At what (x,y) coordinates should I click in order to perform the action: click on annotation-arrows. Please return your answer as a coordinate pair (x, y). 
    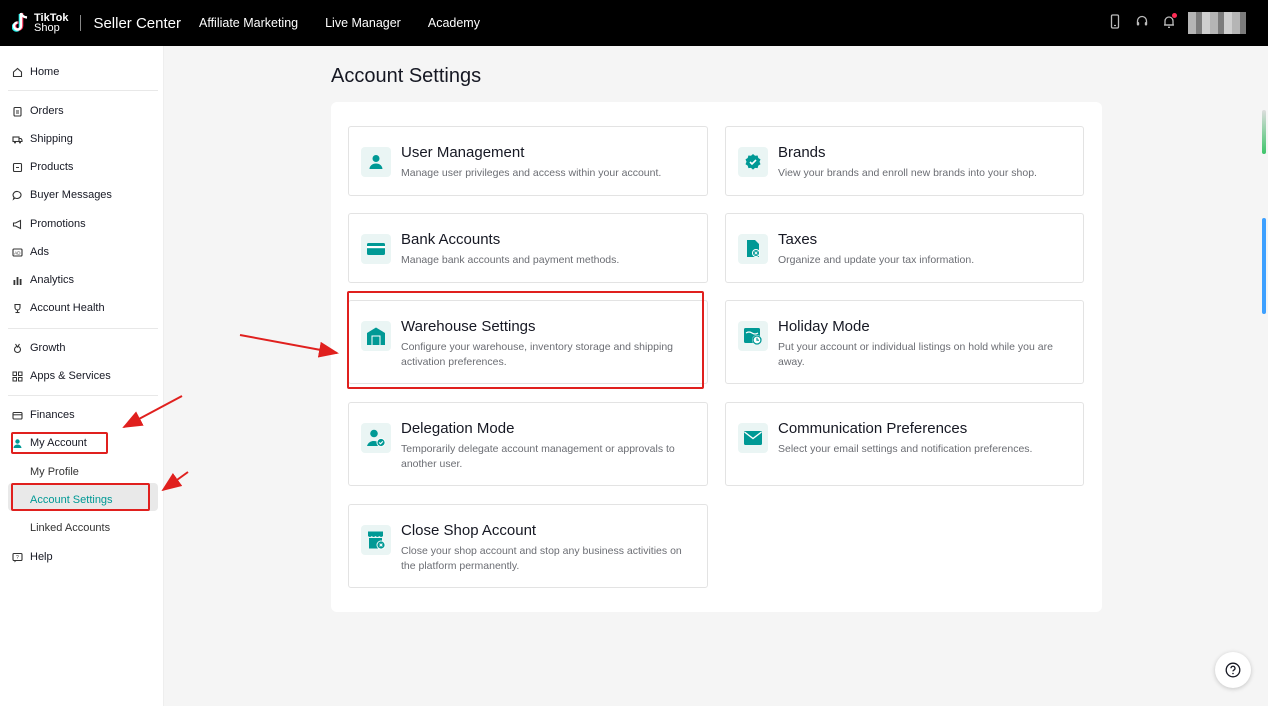
    Looking at the image, I should click on (230, 413).